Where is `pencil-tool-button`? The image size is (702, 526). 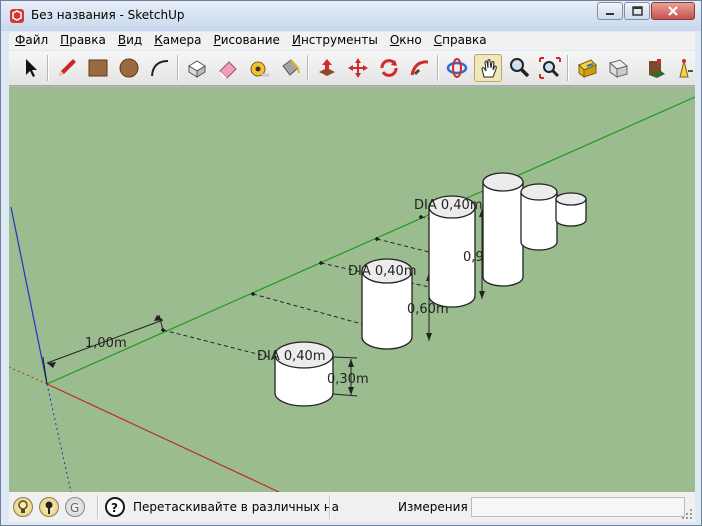 pencil-tool-button is located at coordinates (67, 68).